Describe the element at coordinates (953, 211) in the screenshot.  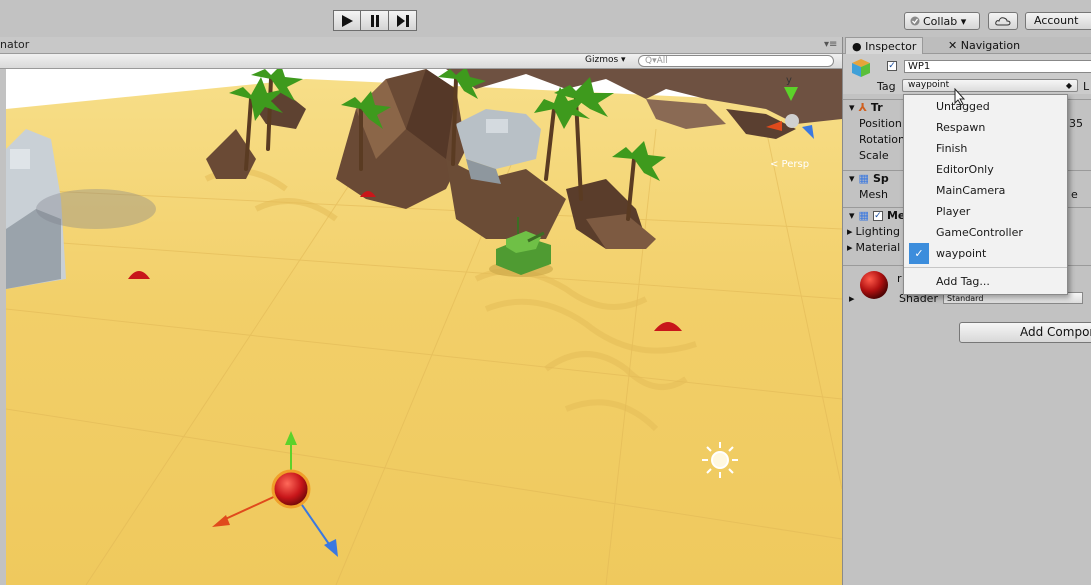
I see `menu-item-label: Player` at that location.